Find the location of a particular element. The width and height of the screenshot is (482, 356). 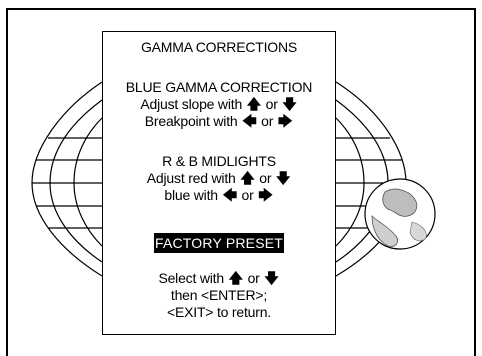

factory-preset-item: FACTORY PRESET is located at coordinates (219, 243).